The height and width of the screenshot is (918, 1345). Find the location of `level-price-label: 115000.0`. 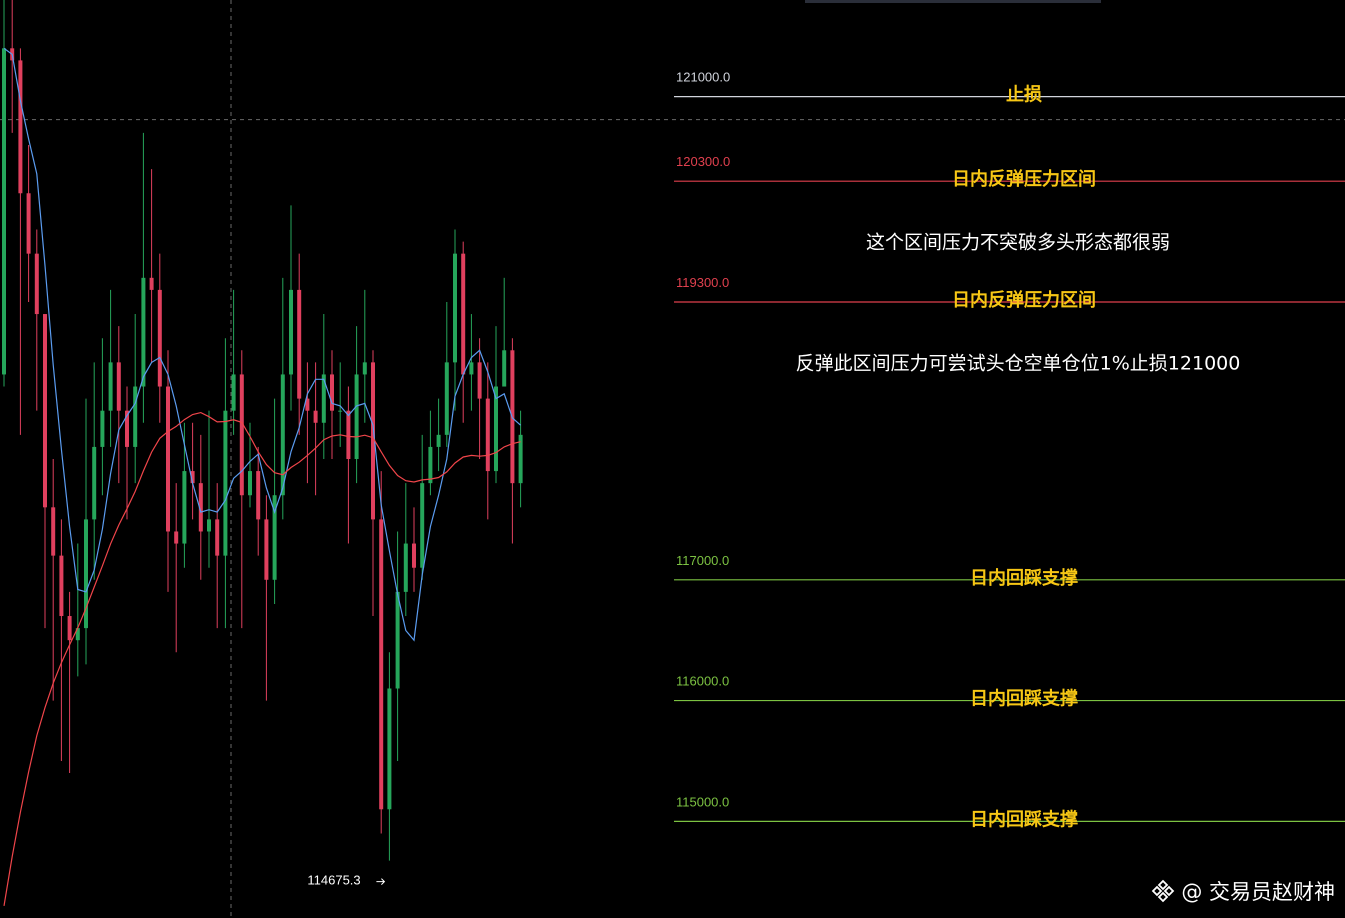

level-price-label: 115000.0 is located at coordinates (702, 801).